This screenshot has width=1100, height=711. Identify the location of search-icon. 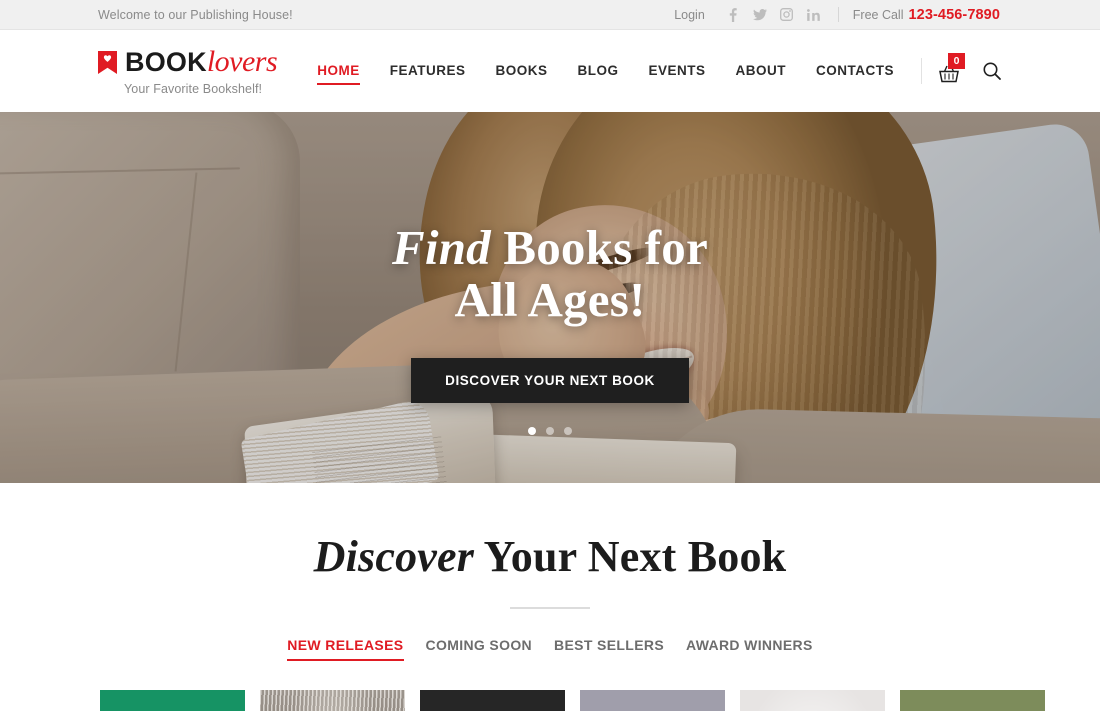
(992, 71).